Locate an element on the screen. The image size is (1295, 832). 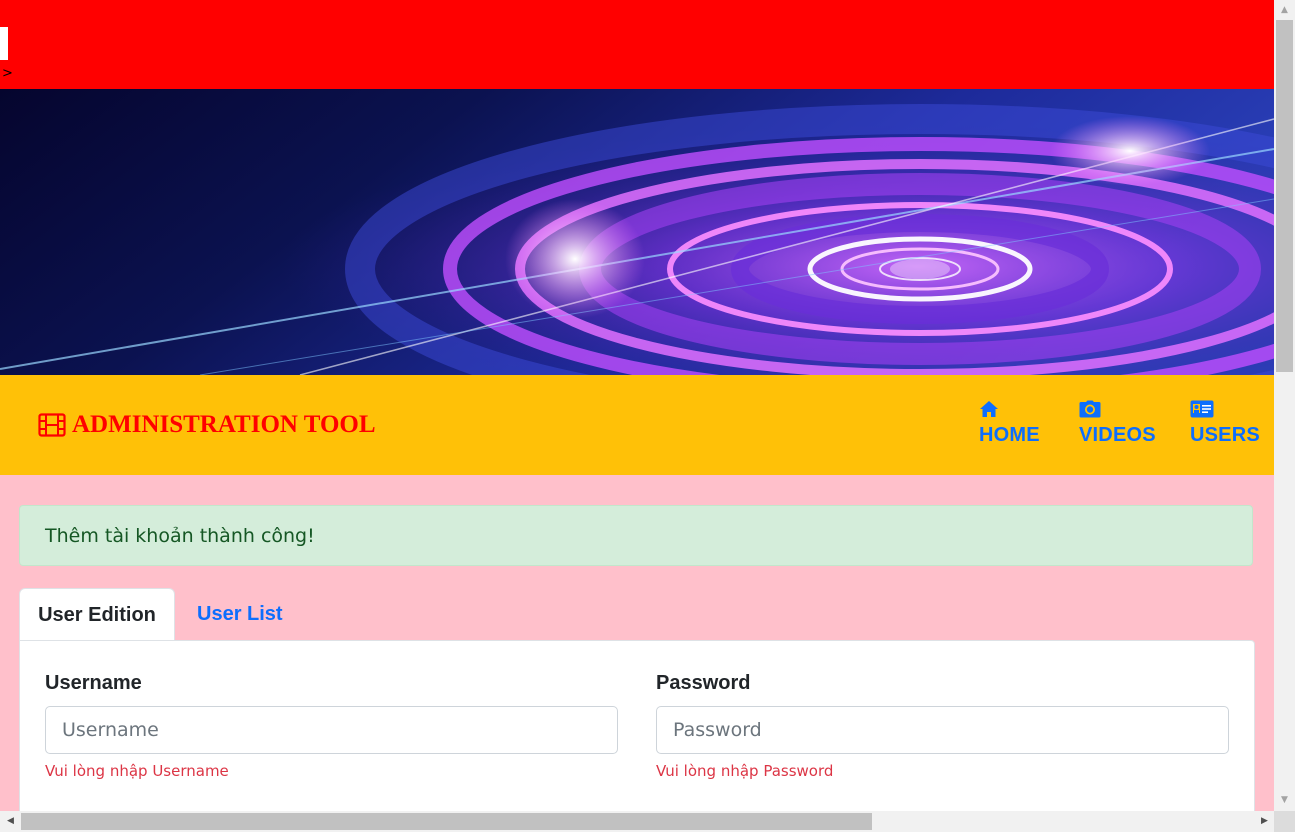
camera-icon is located at coordinates (1090, 409).